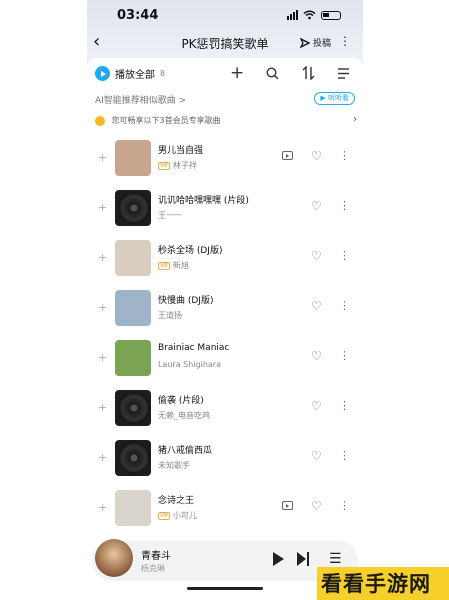  What do you see at coordinates (100, 120) in the screenshot?
I see `vip-badge-icon` at bounding box center [100, 120].